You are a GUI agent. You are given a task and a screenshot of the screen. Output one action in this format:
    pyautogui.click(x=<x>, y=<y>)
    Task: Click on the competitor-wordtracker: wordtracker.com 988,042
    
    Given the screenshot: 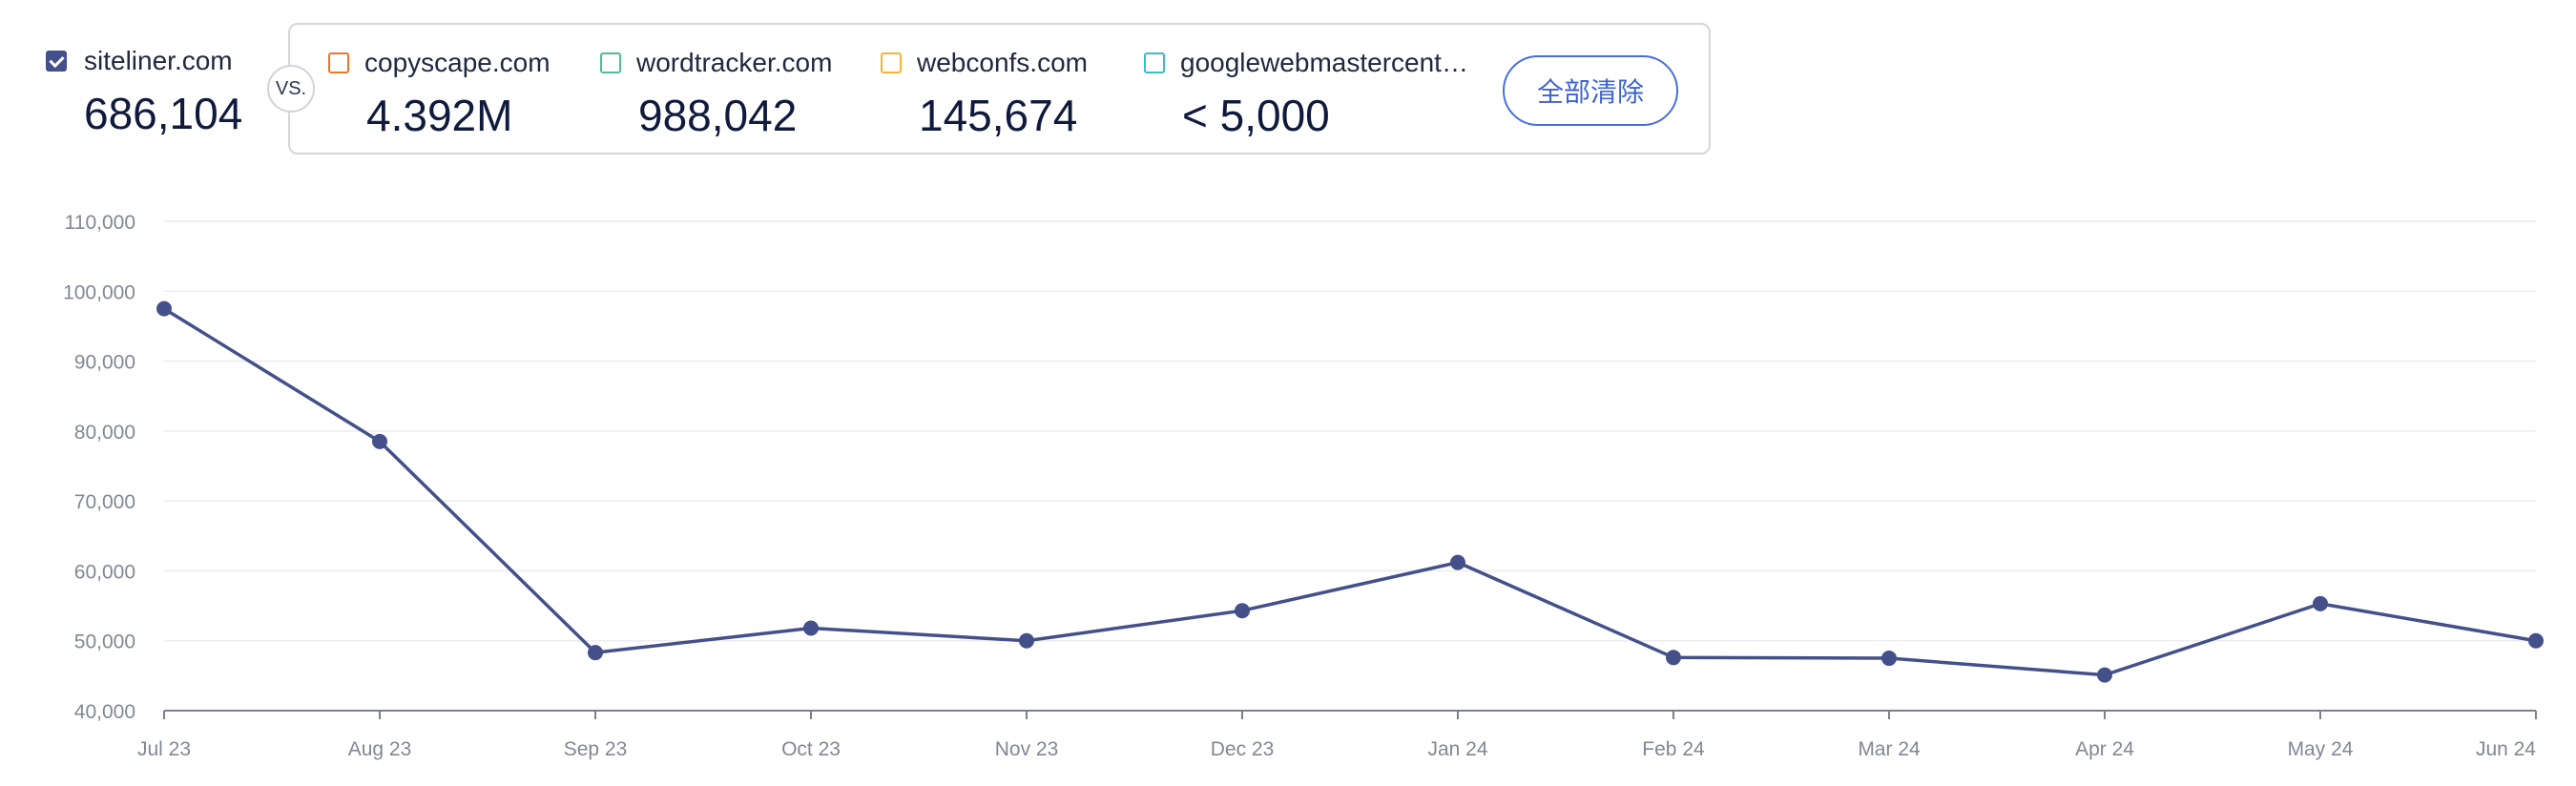 What is the action you would take?
    pyautogui.click(x=716, y=92)
    